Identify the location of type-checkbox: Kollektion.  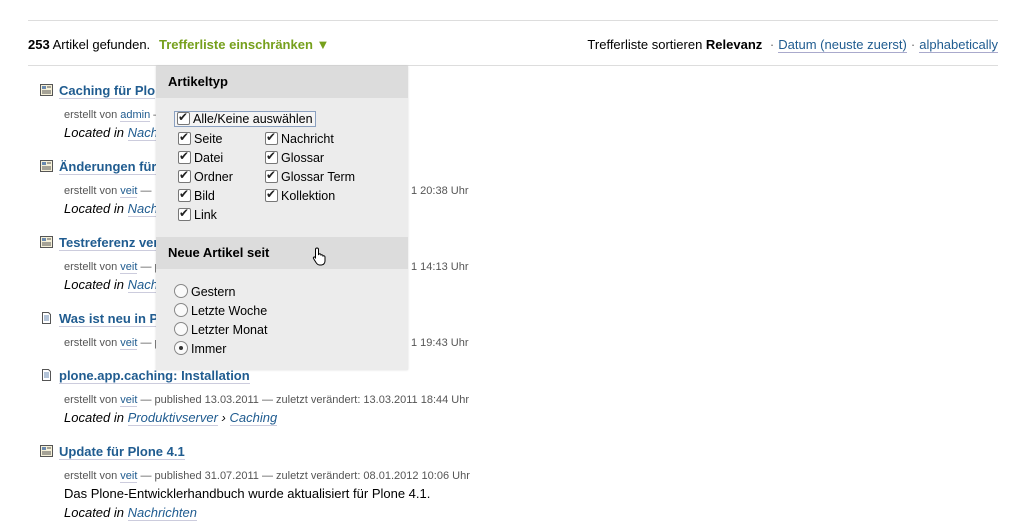
(300, 195).